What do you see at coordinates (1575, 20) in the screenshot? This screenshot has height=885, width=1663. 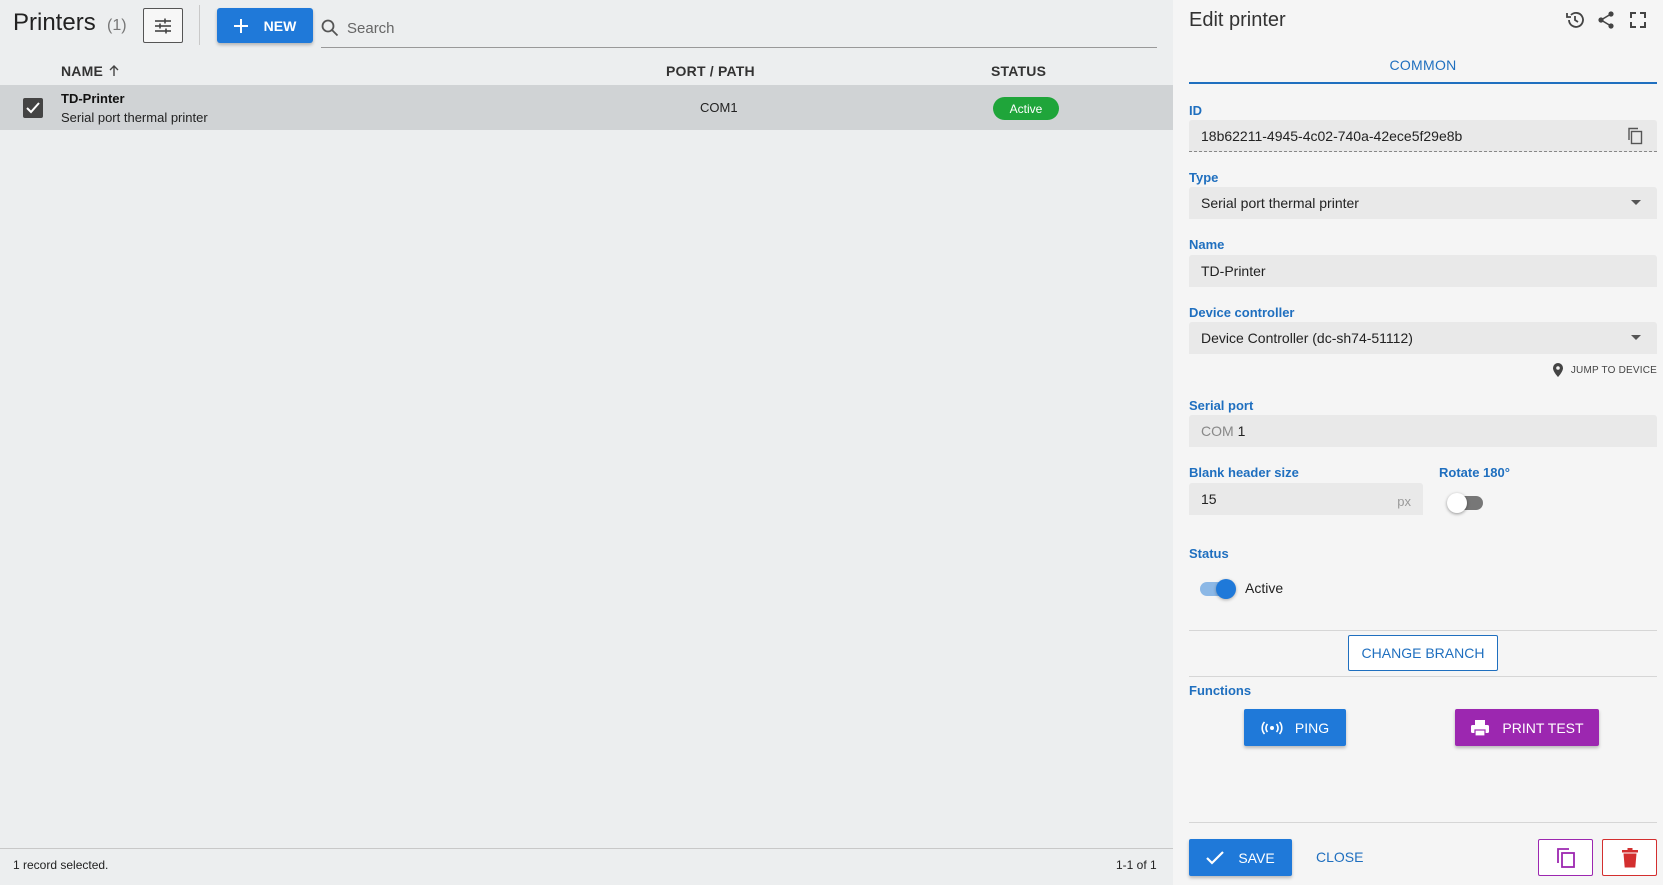 I see `history-icon` at bounding box center [1575, 20].